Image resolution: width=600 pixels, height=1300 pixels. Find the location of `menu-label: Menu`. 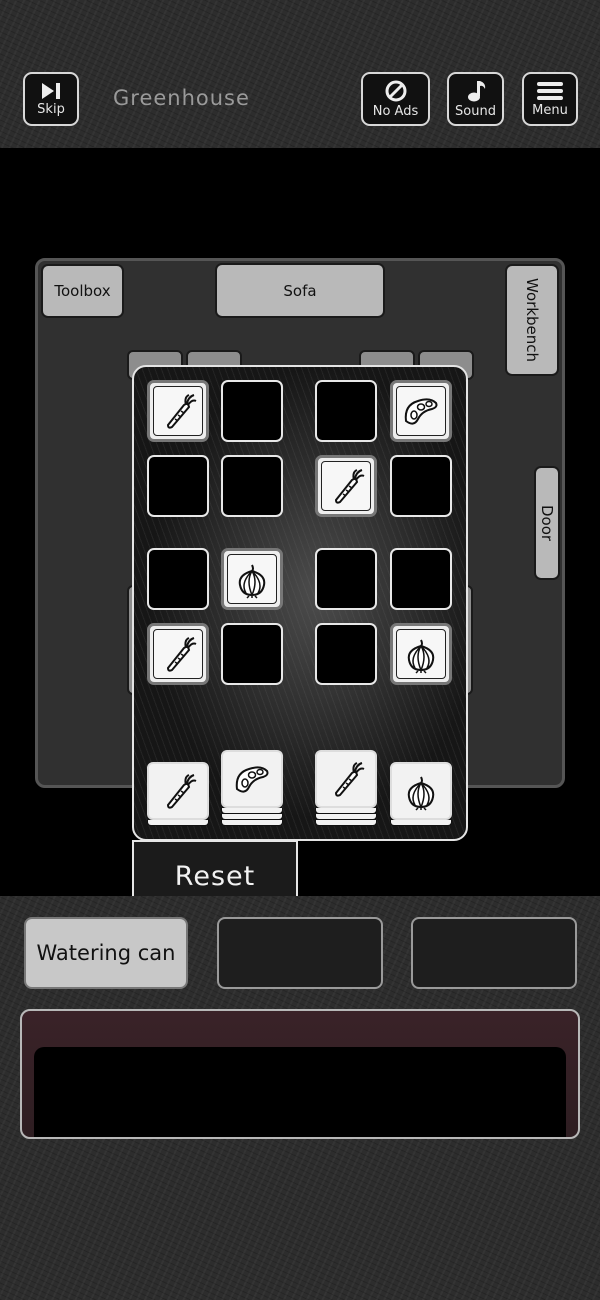

menu-label: Menu is located at coordinates (550, 110).